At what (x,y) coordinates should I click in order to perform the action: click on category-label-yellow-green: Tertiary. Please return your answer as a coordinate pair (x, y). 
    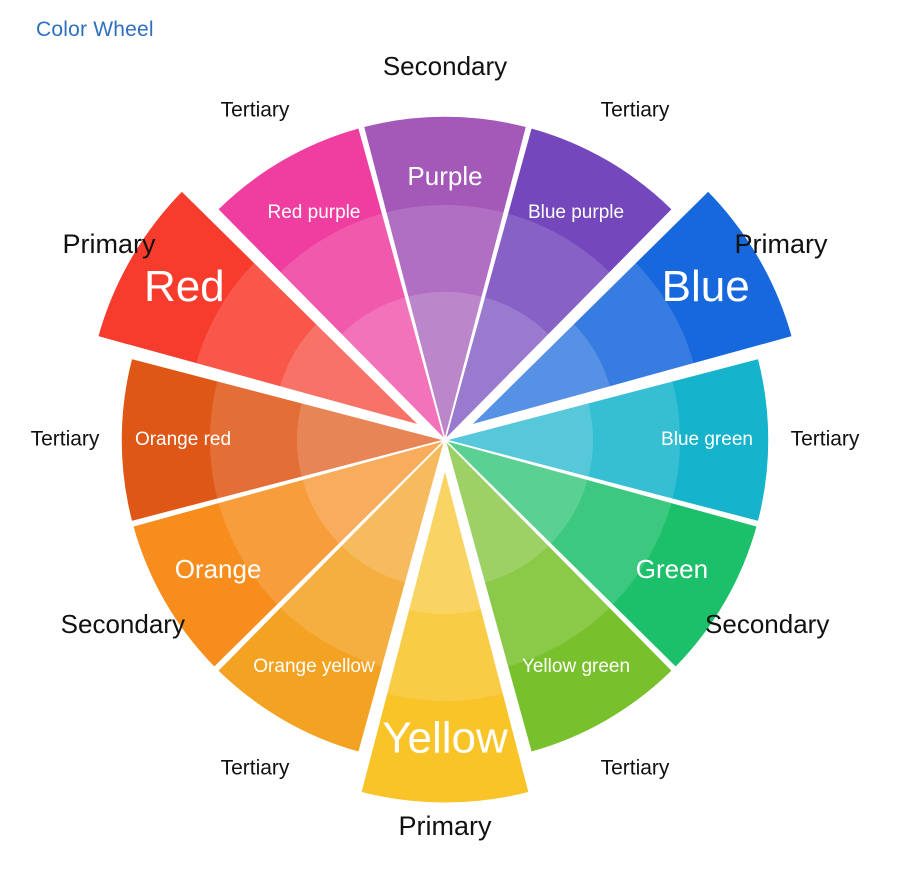
    Looking at the image, I should click on (635, 768).